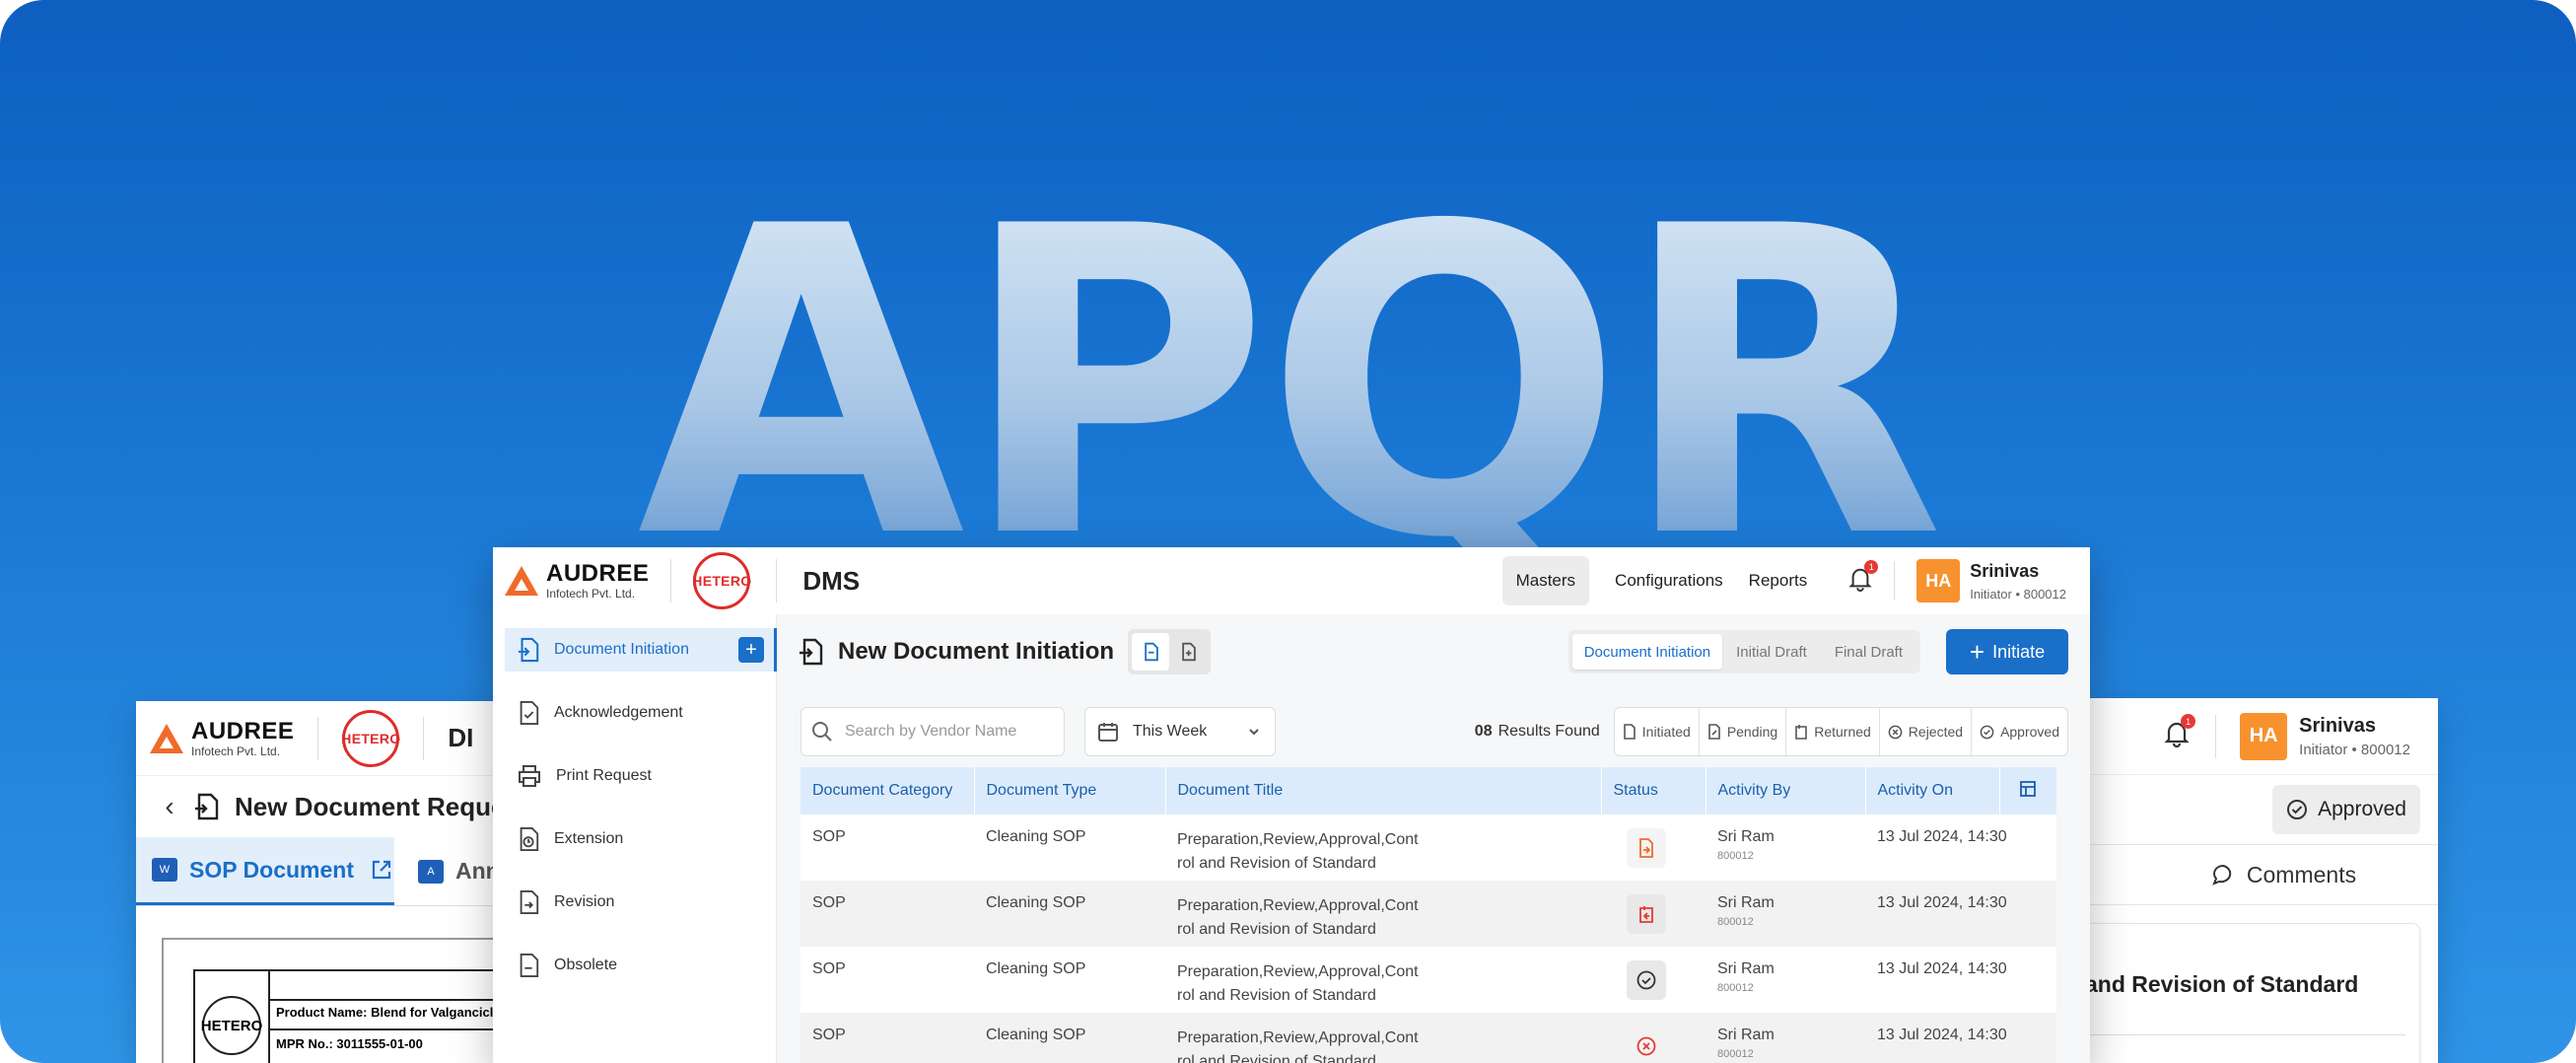  I want to click on notification-badge: 1, so click(1872, 566).